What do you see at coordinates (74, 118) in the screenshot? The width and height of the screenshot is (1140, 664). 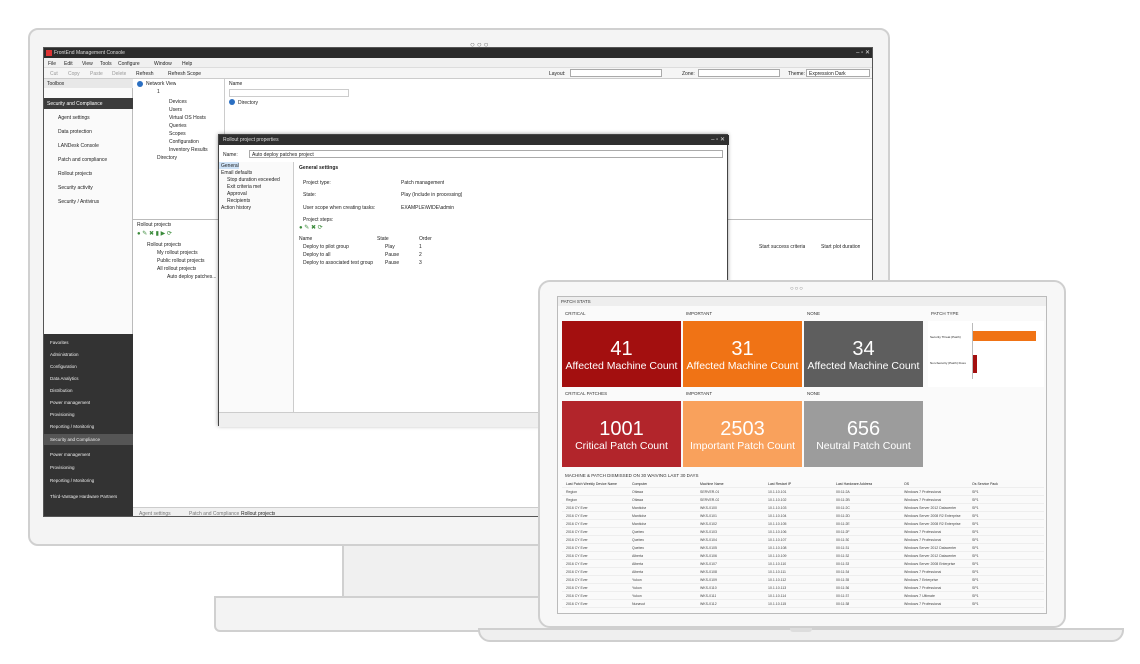 I see `toolbox-item-agent-settings: Agent settings` at bounding box center [74, 118].